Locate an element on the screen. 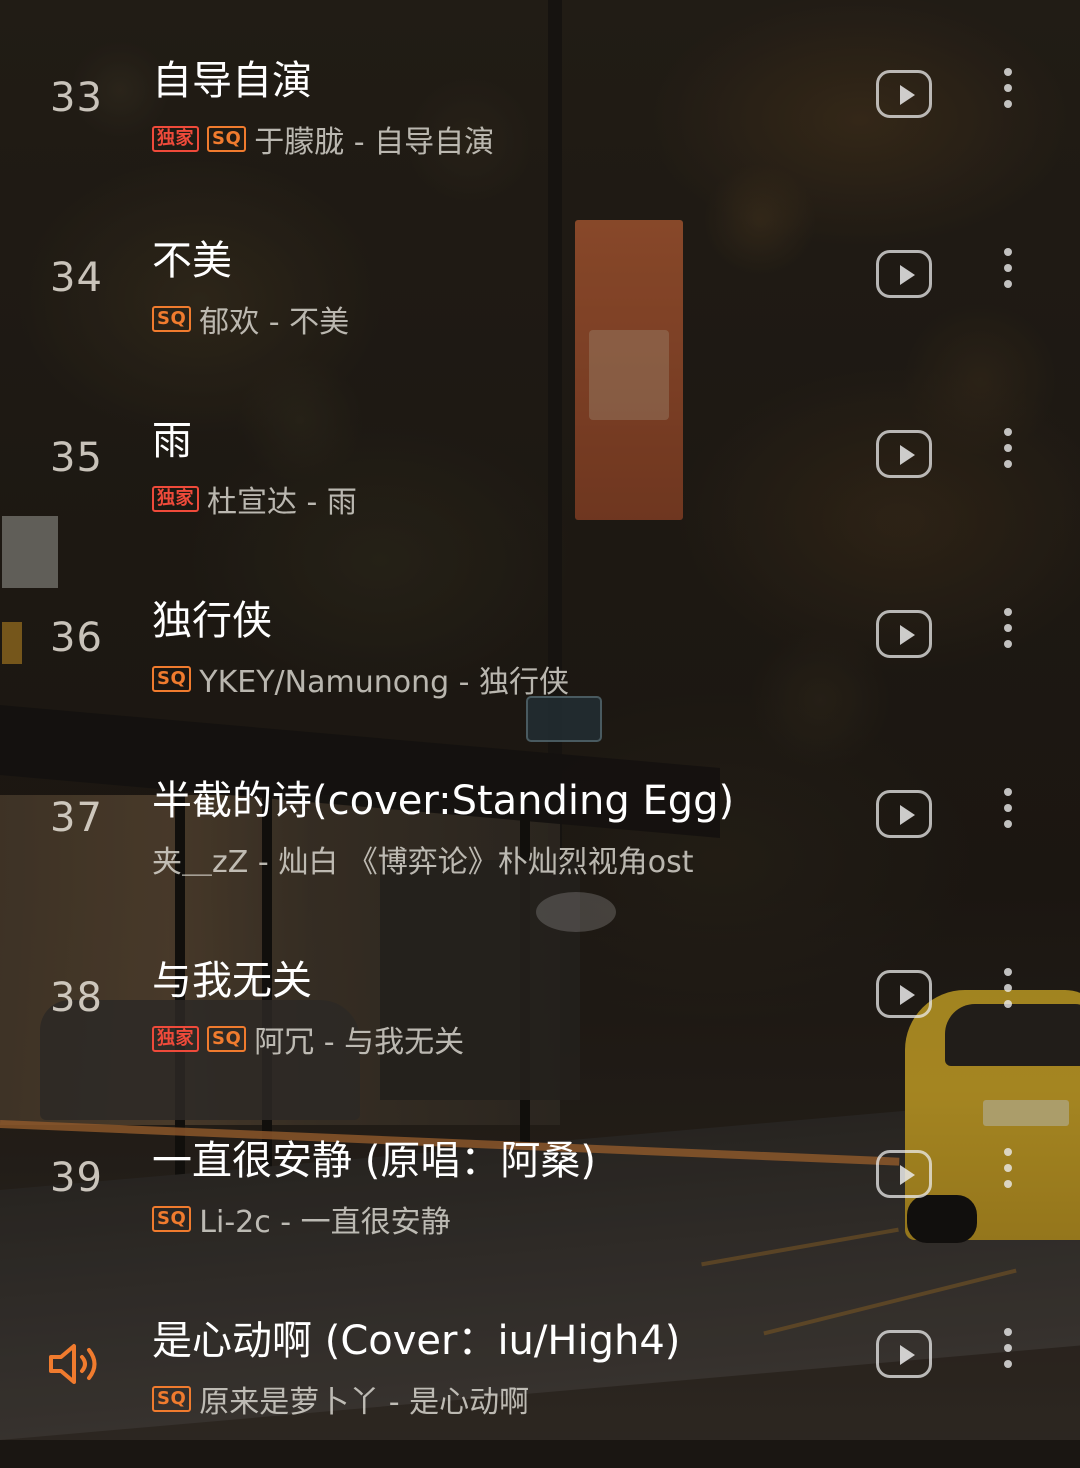 Image resolution: width=1080 pixels, height=1468 pixels. song-subtitle: SQ 郁欢 - 不美 is located at coordinates (250, 319).